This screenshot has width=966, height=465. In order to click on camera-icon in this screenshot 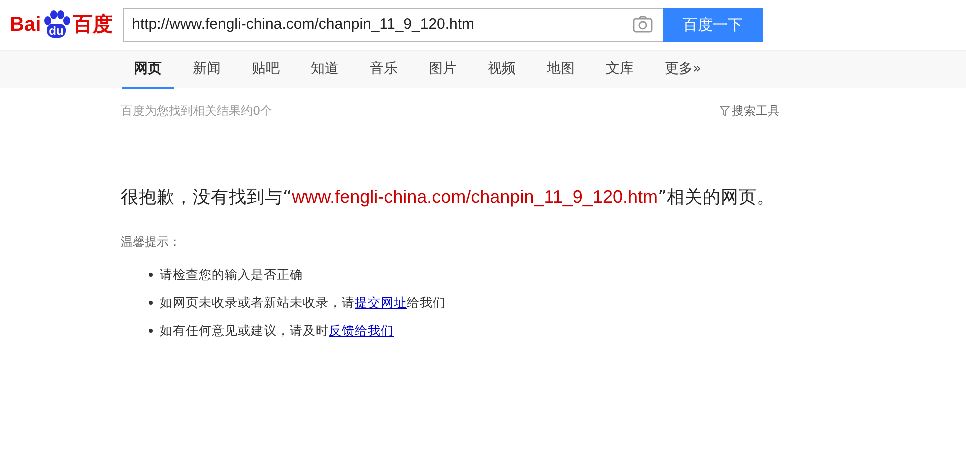, I will do `click(643, 24)`.